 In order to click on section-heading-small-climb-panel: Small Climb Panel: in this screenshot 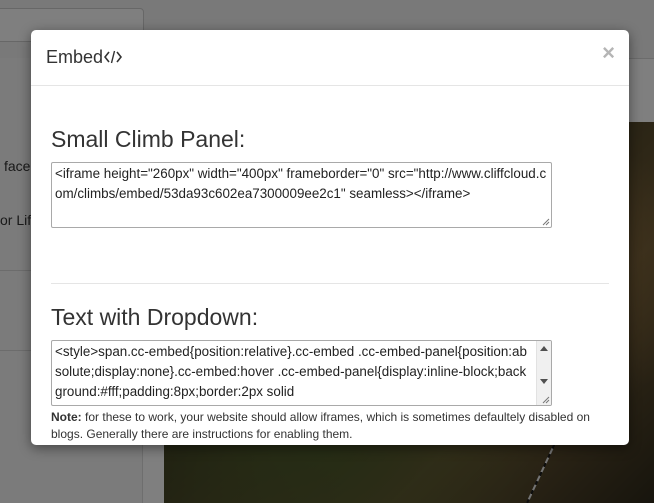, I will do `click(148, 139)`.